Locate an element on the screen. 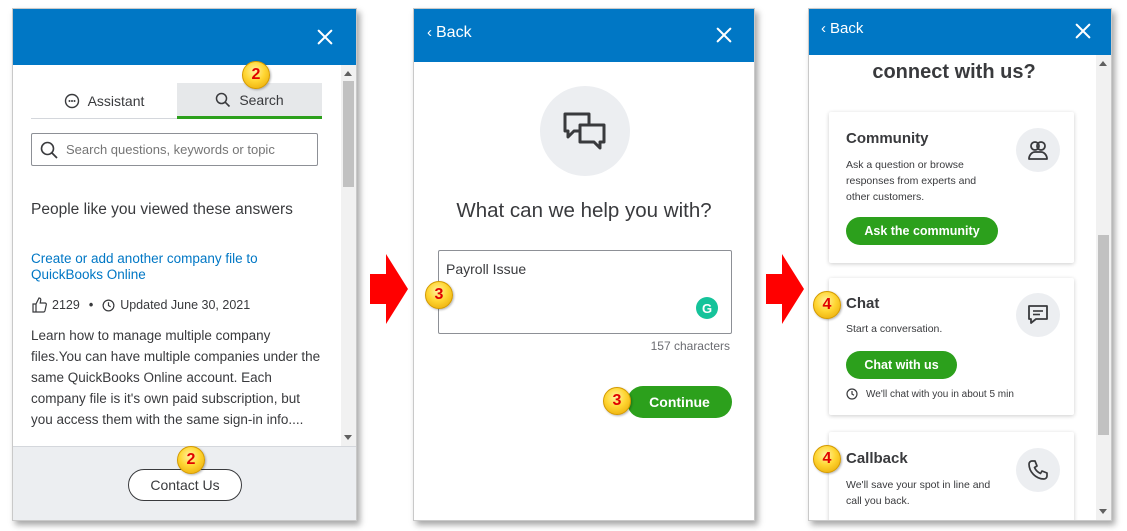 The width and height of the screenshot is (1127, 531). wait-time-label: We'll chat with you in about 5 min is located at coordinates (940, 394).